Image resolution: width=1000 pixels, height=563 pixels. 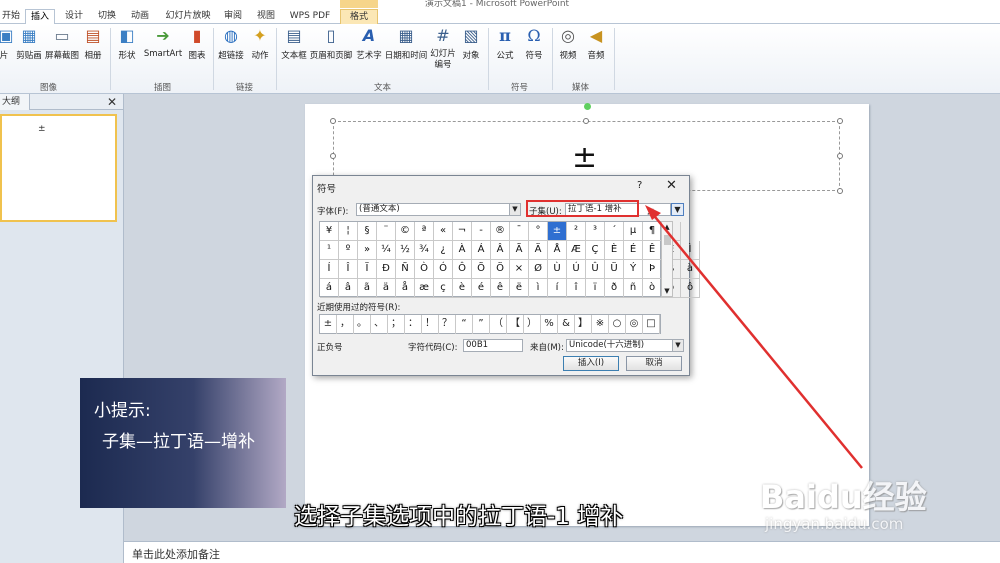 I want to click on symbol-cell: æ, so click(x=424, y=288).